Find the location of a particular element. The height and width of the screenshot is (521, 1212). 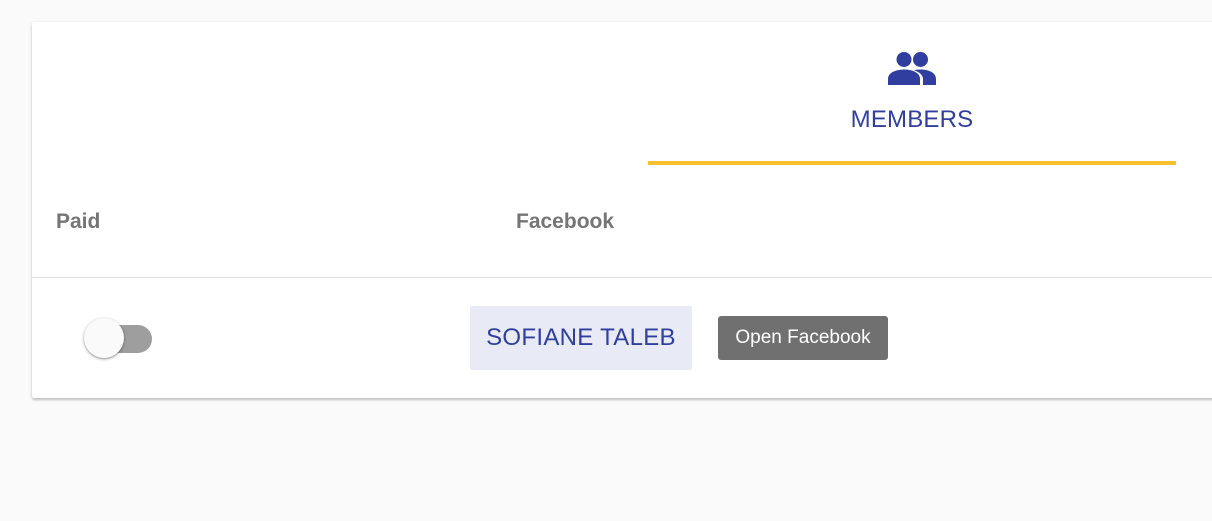

tab-indicator is located at coordinates (912, 163).